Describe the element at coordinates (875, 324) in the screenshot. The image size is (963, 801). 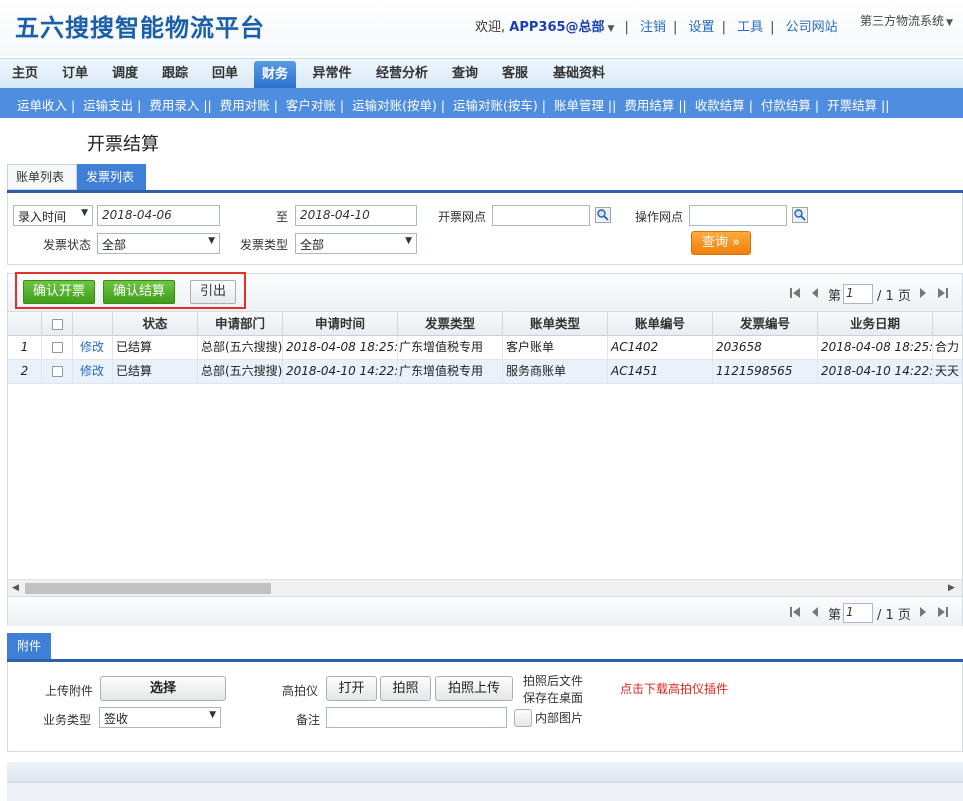
I see `col-biz-date: 业务日期` at that location.